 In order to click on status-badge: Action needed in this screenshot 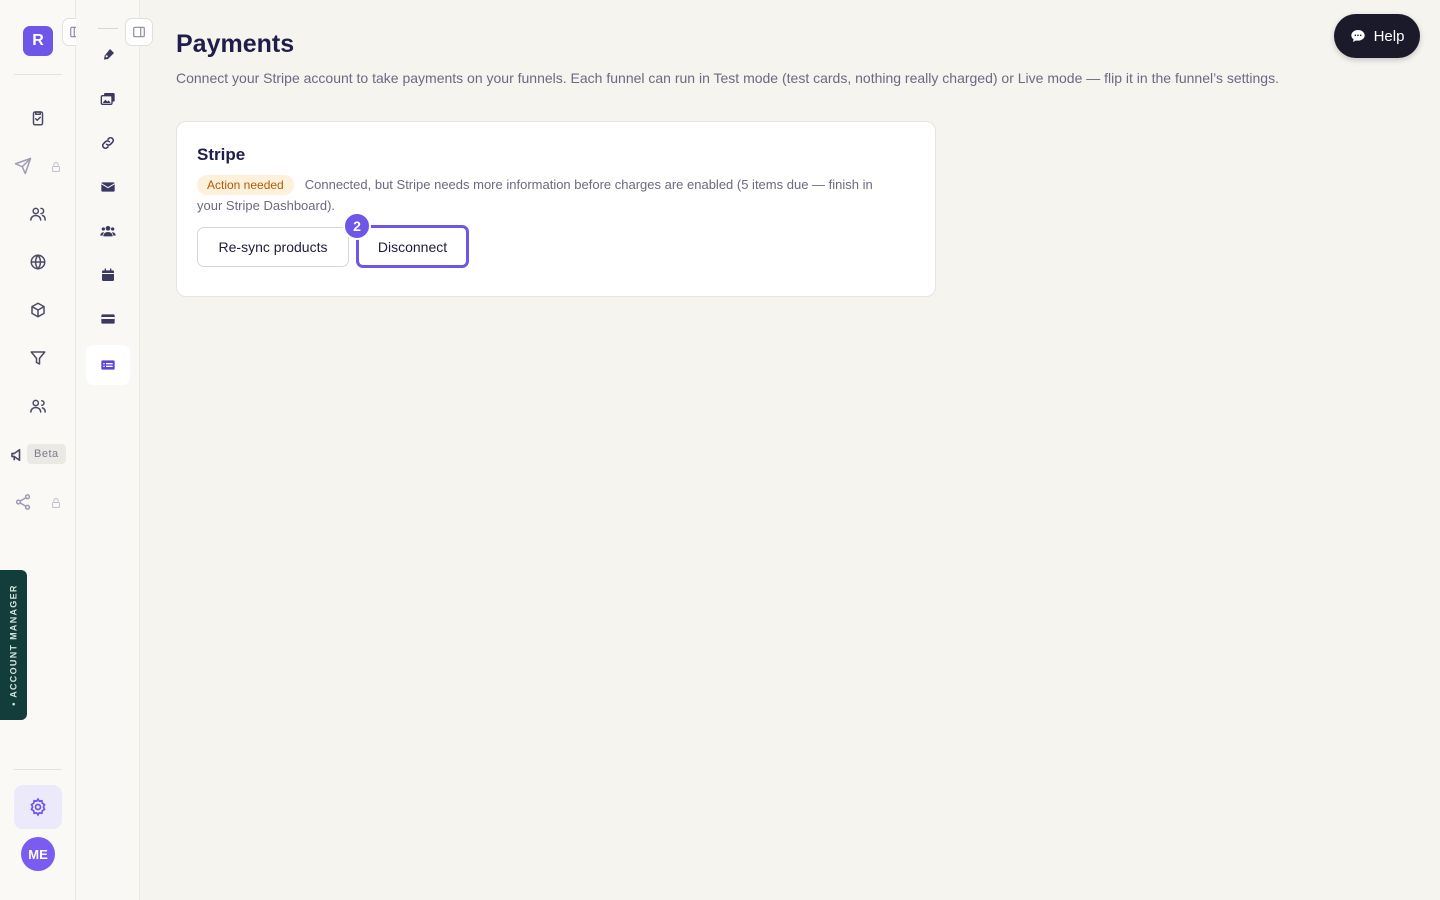, I will do `click(245, 185)`.